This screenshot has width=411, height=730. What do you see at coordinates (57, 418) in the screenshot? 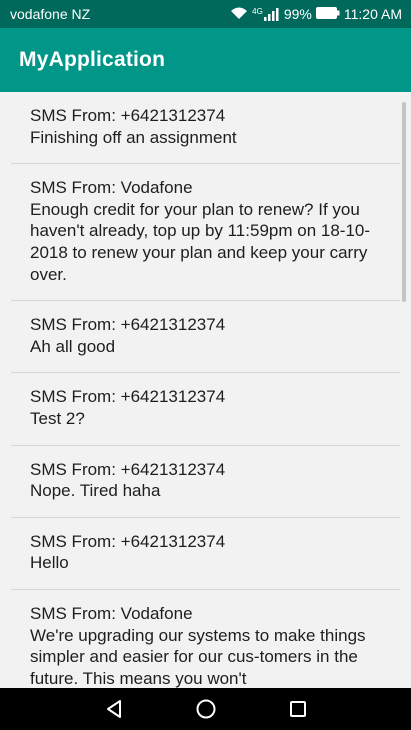
I see `sms-body: Test 2?` at bounding box center [57, 418].